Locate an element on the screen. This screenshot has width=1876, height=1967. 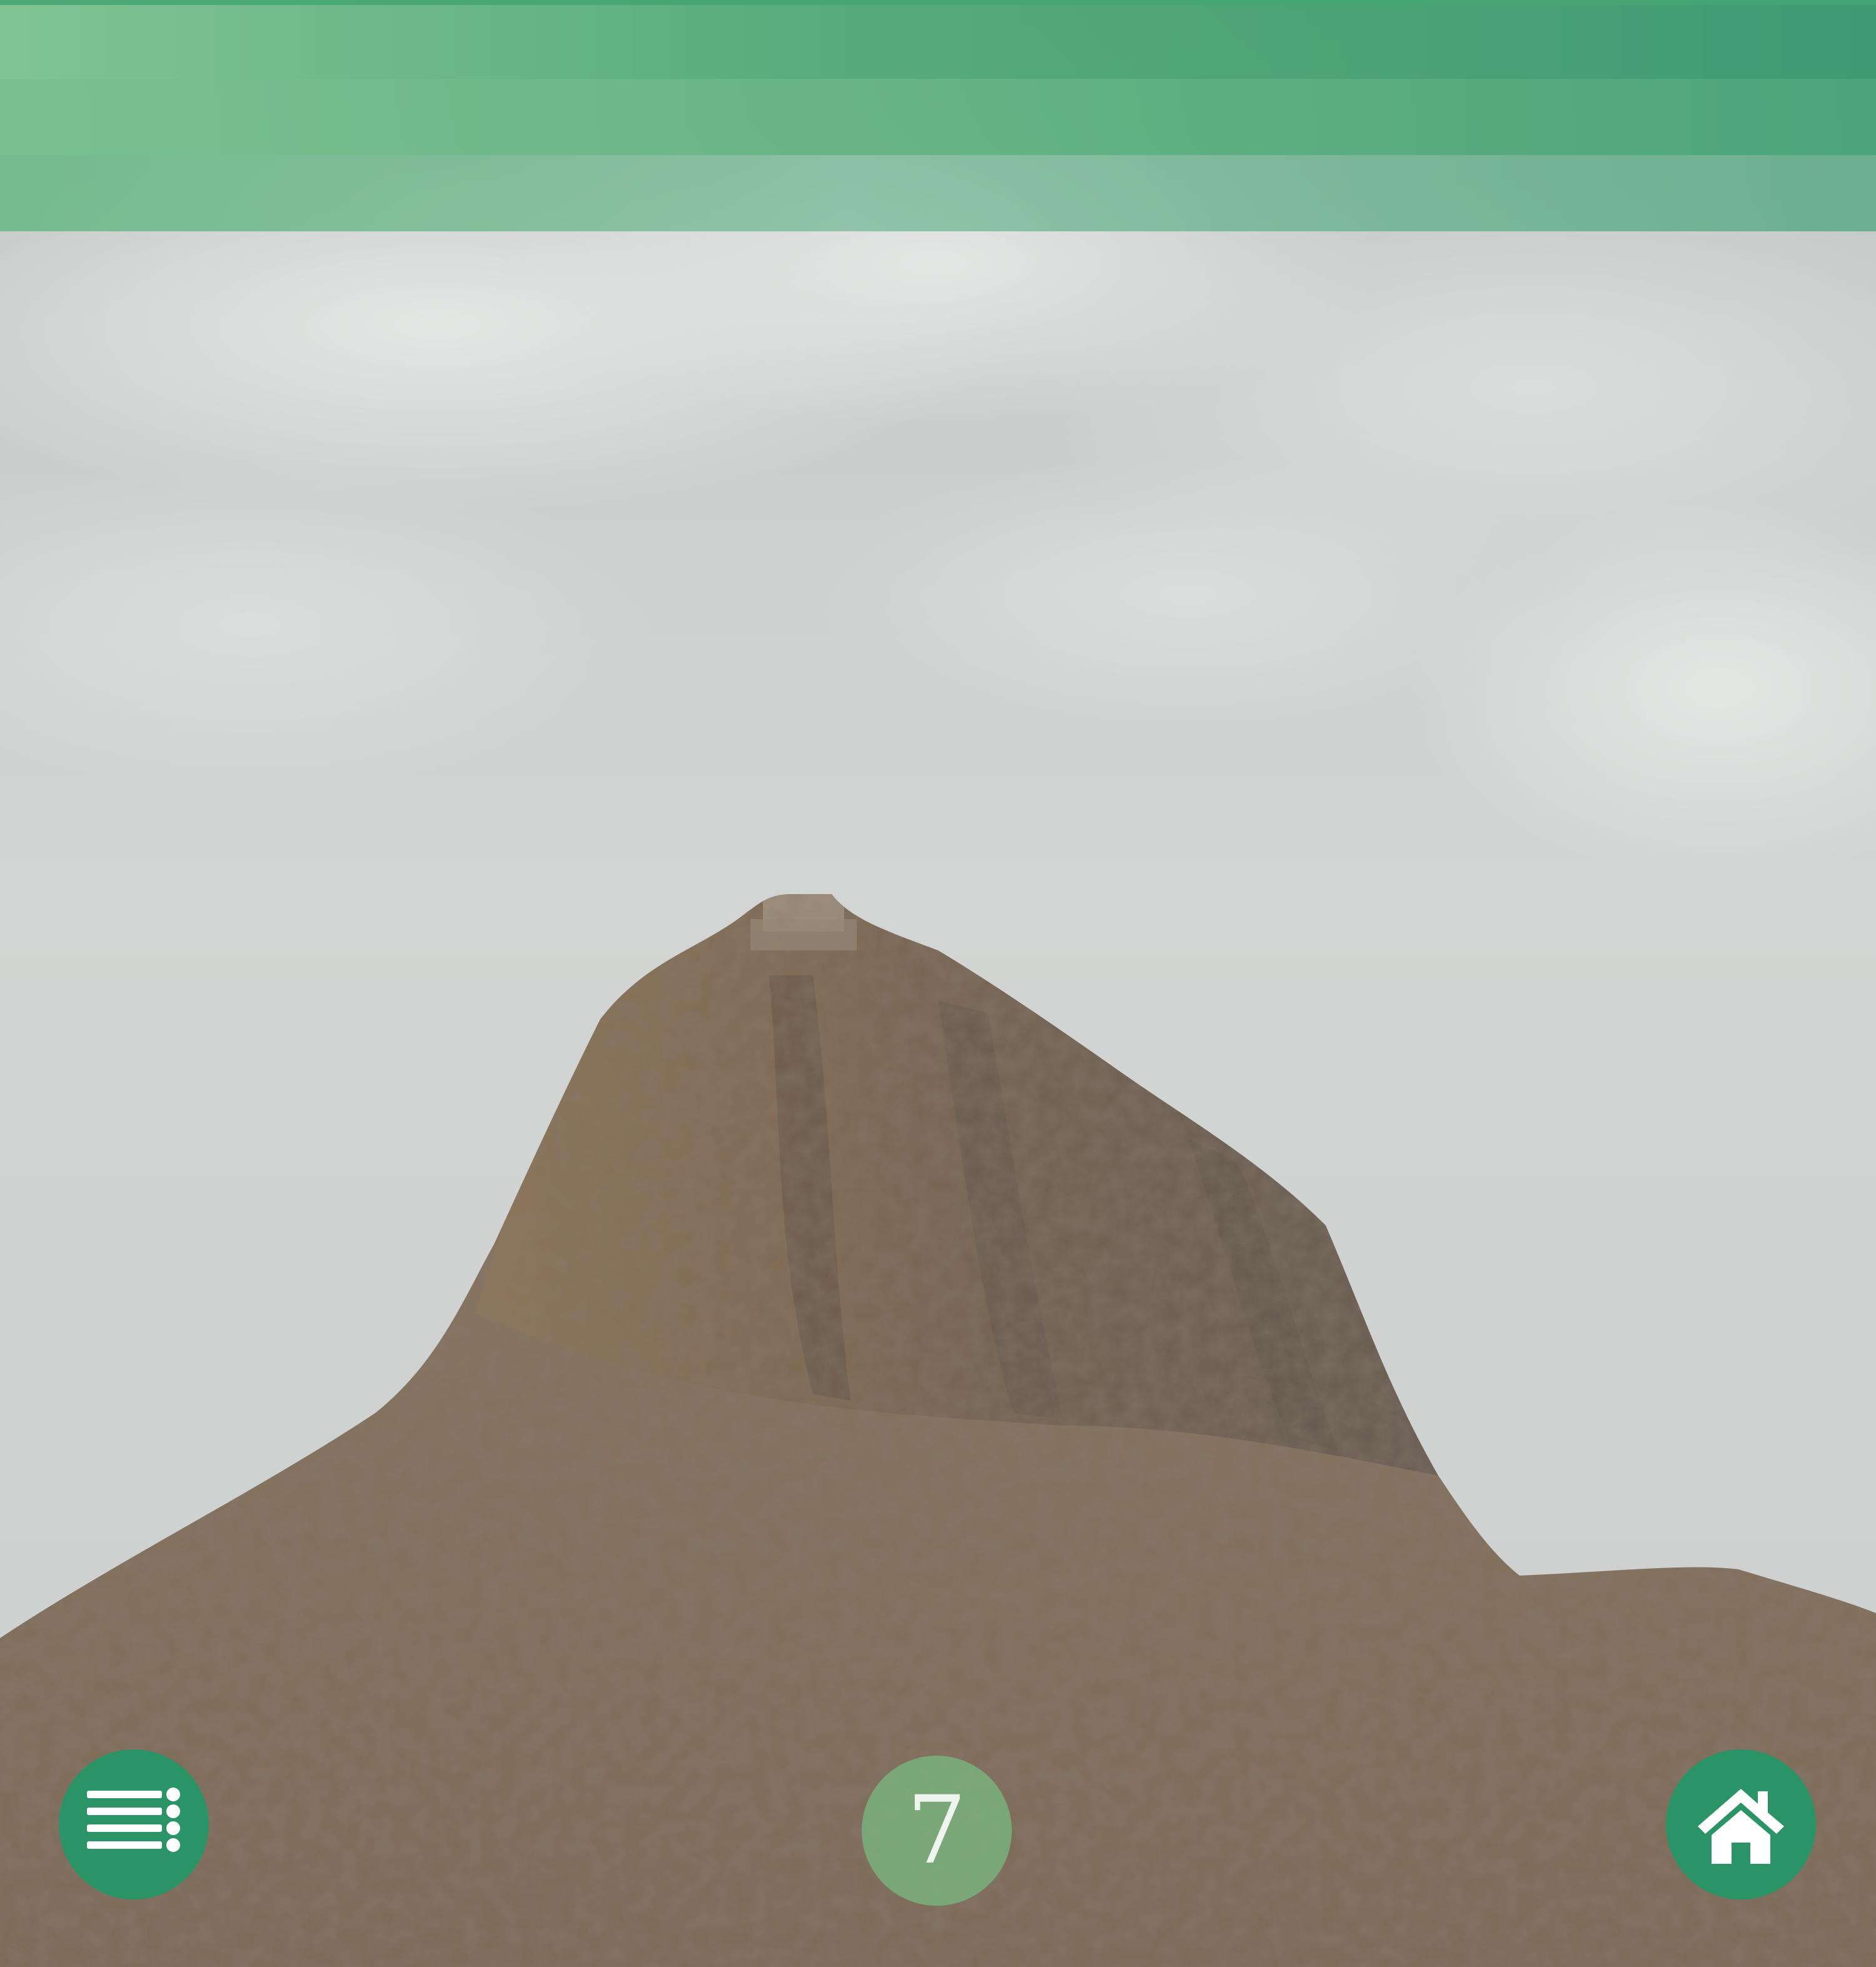
page-number: 7 is located at coordinates (937, 1830).